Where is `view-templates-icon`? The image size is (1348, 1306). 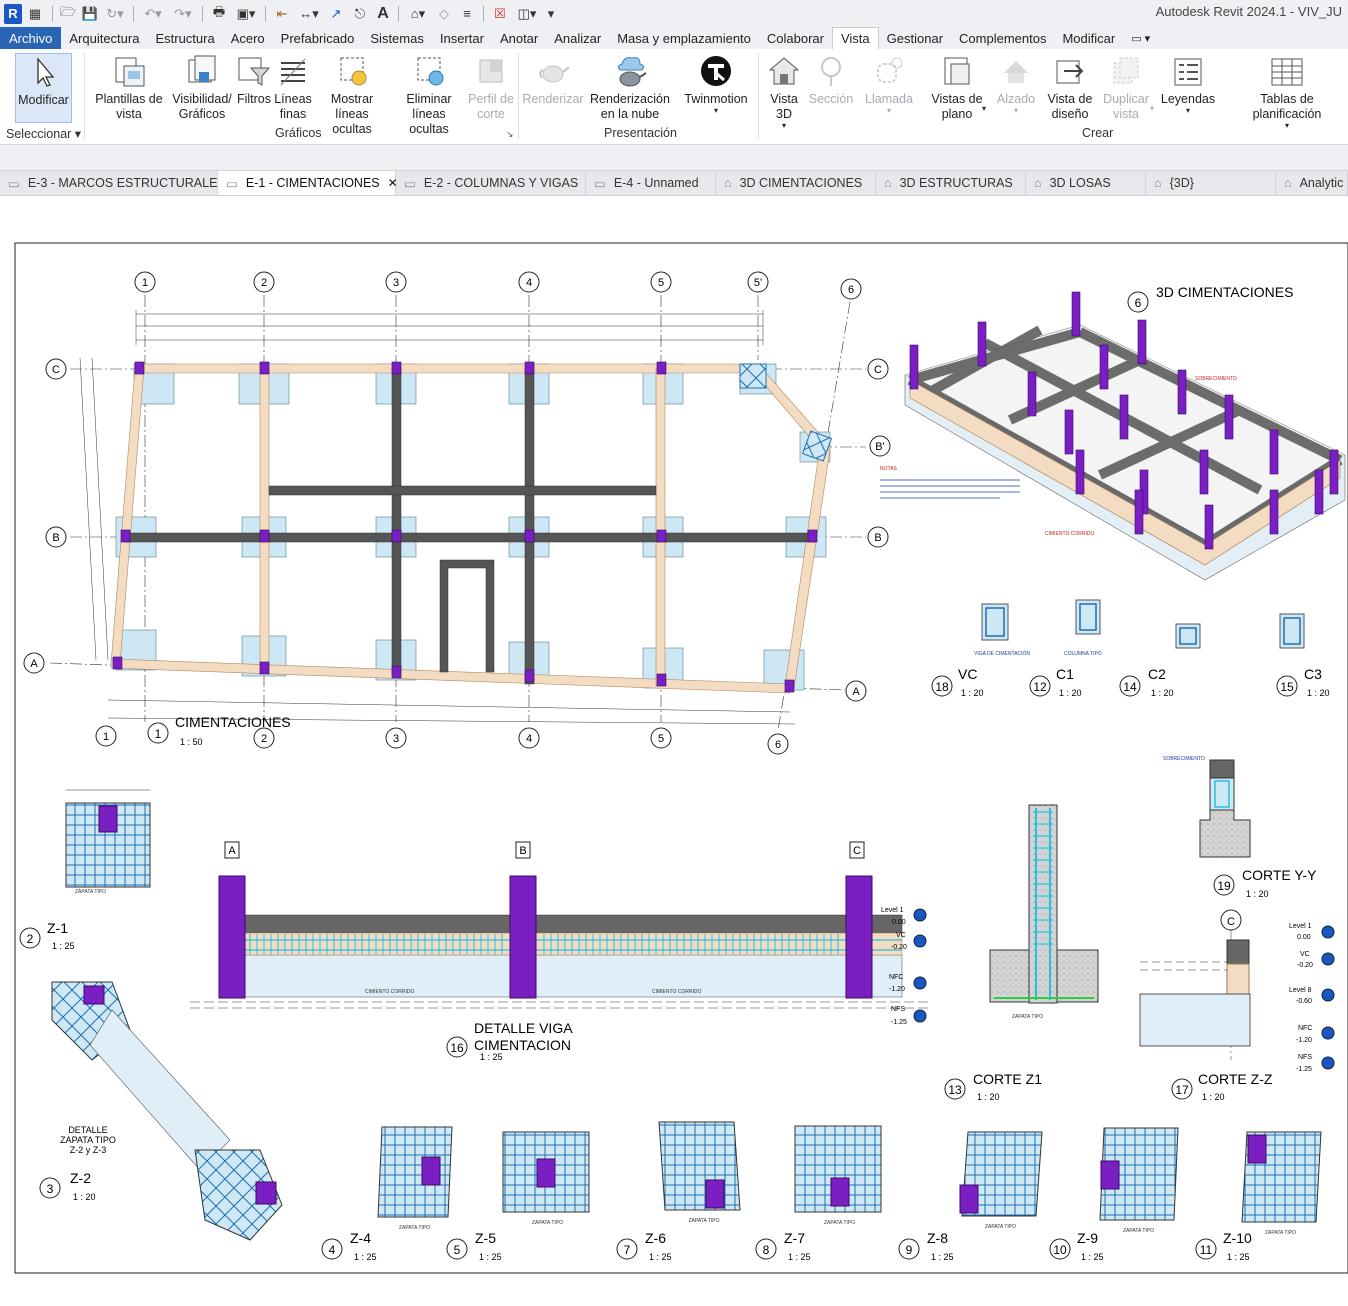 view-templates-icon is located at coordinates (129, 71).